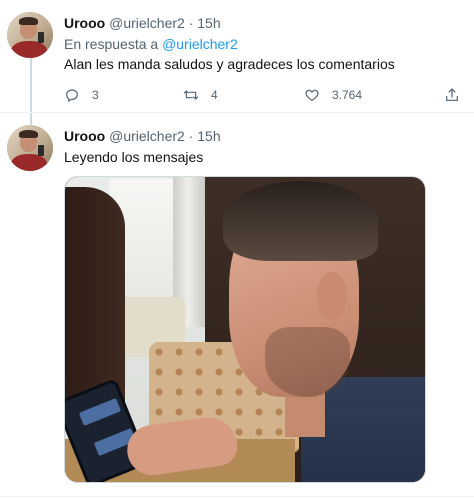  What do you see at coordinates (265, 95) in the screenshot?
I see `tweet-actions: 3 4 3.764` at bounding box center [265, 95].